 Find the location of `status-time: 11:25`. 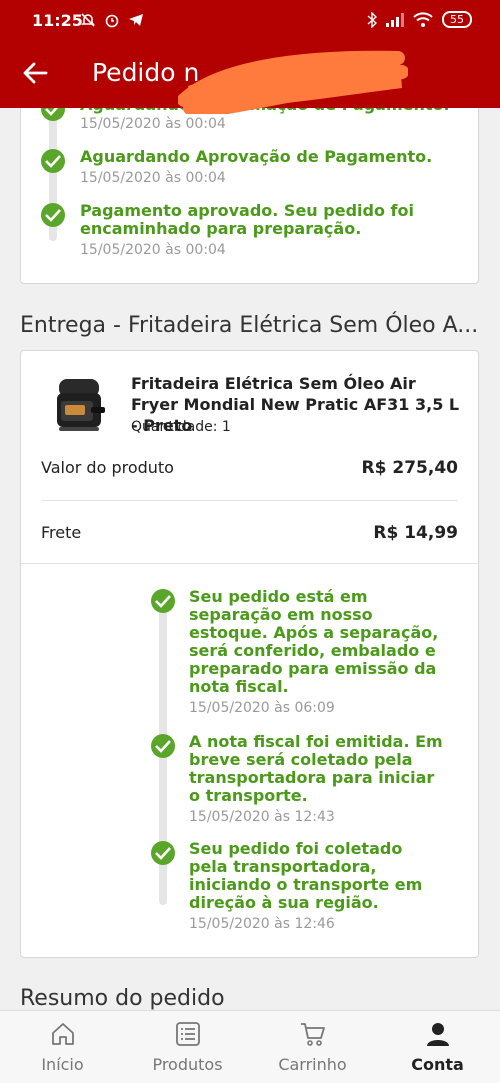

status-time: 11:25 is located at coordinates (57, 20).